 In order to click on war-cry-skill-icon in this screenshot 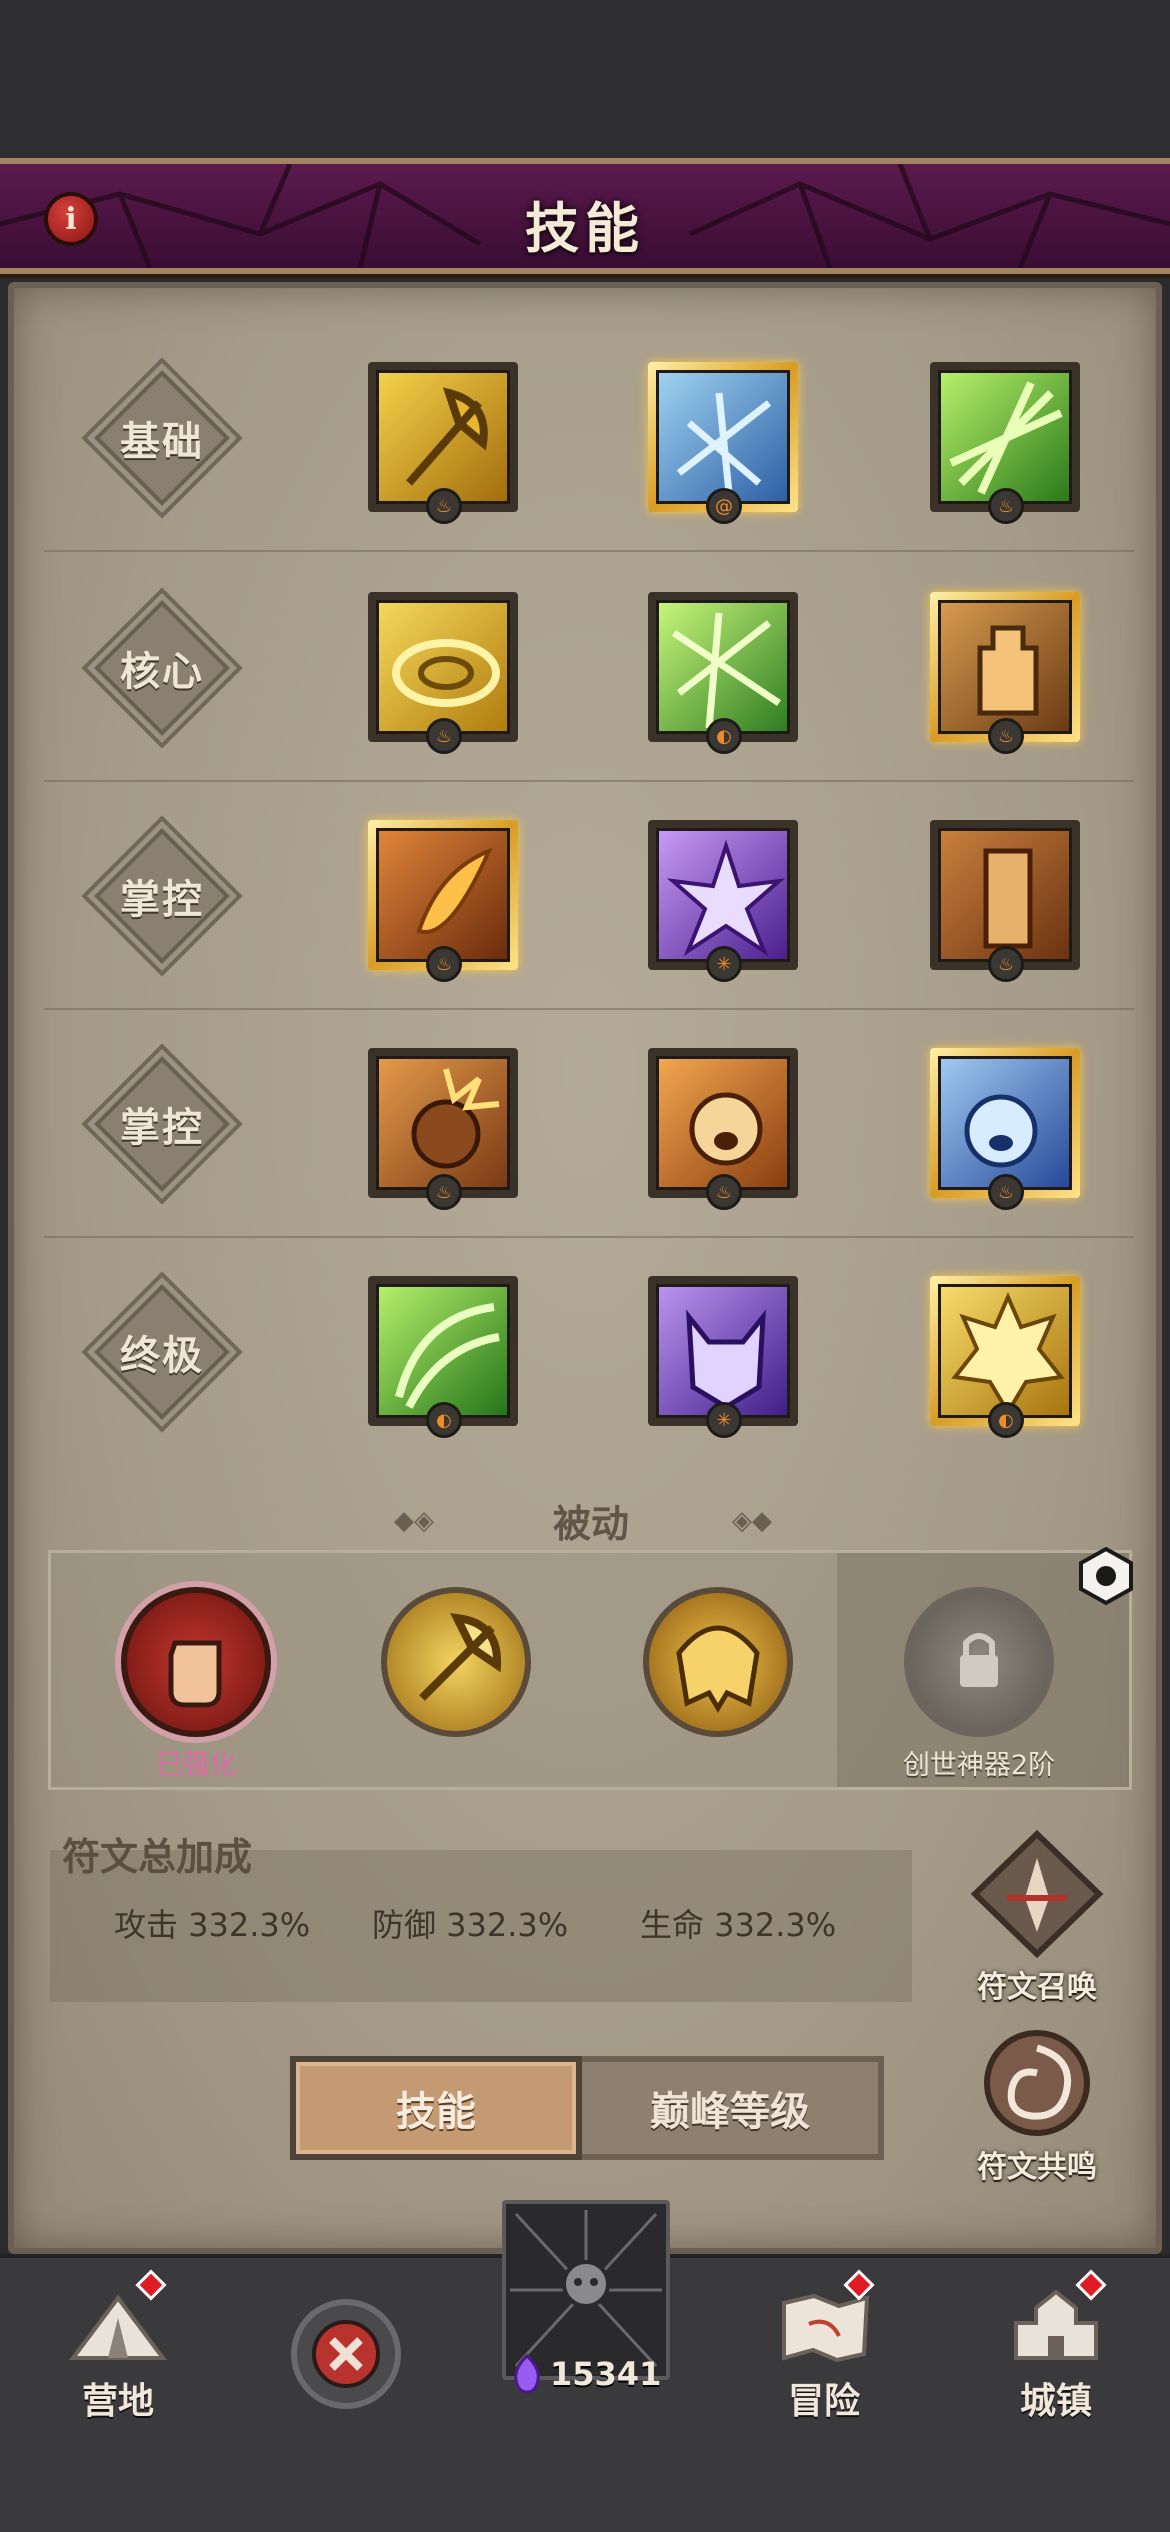, I will do `click(726, 1129)`.